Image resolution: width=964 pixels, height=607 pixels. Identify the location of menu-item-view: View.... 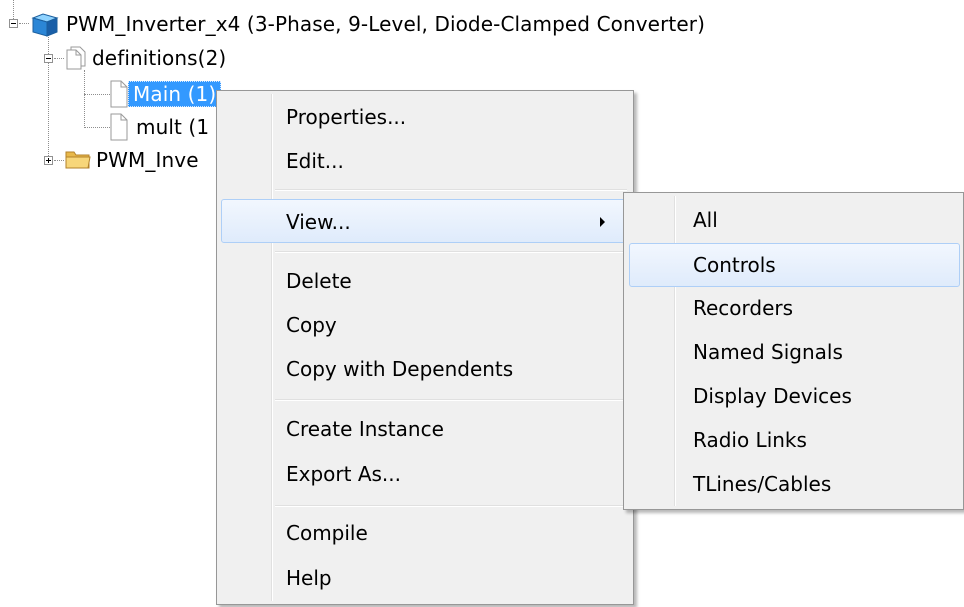
(424, 224).